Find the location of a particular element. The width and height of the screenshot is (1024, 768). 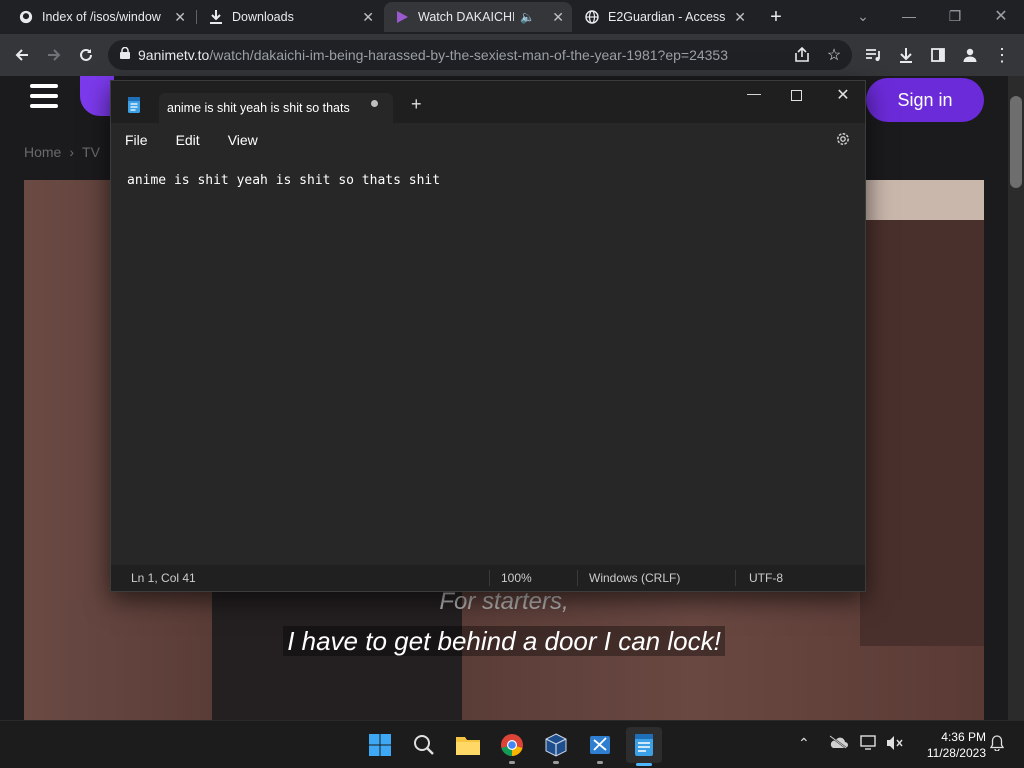

status-cursor-position: Ln 1, Col 41 is located at coordinates (163, 578).